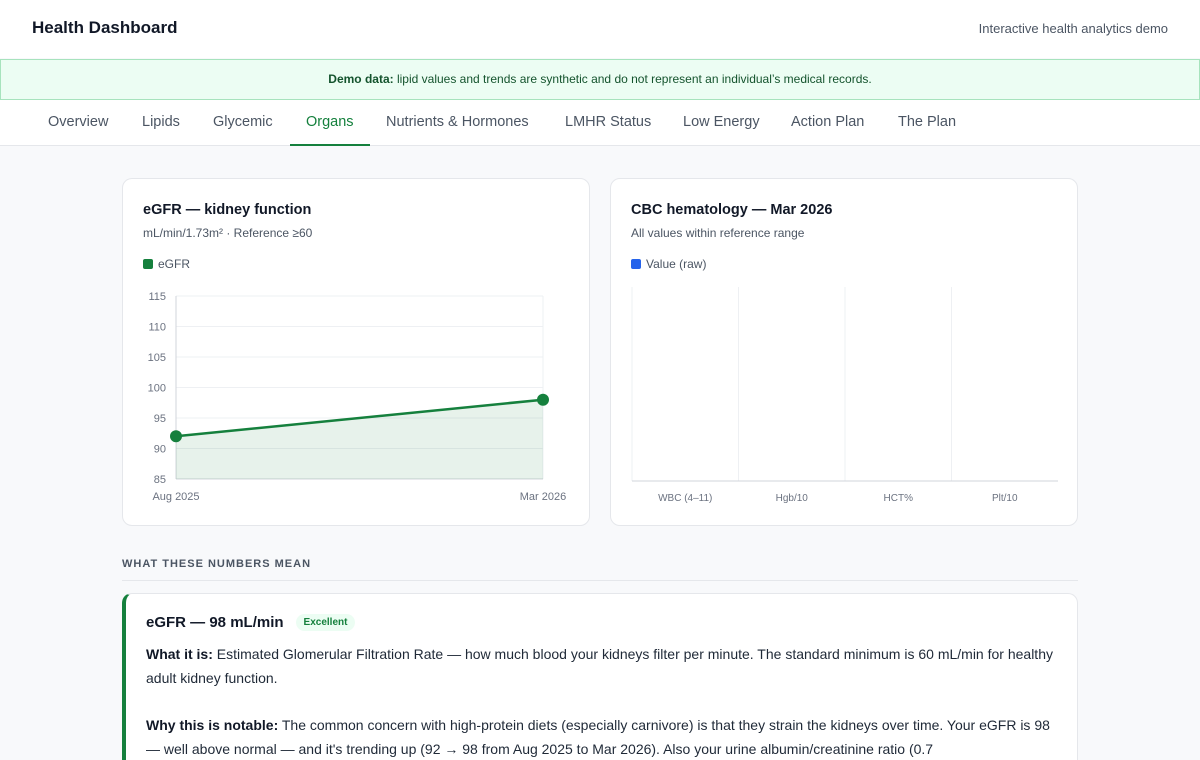 The height and width of the screenshot is (760, 1200). Describe the element at coordinates (160, 450) in the screenshot. I see `egfr-y-tick-label: 90` at that location.